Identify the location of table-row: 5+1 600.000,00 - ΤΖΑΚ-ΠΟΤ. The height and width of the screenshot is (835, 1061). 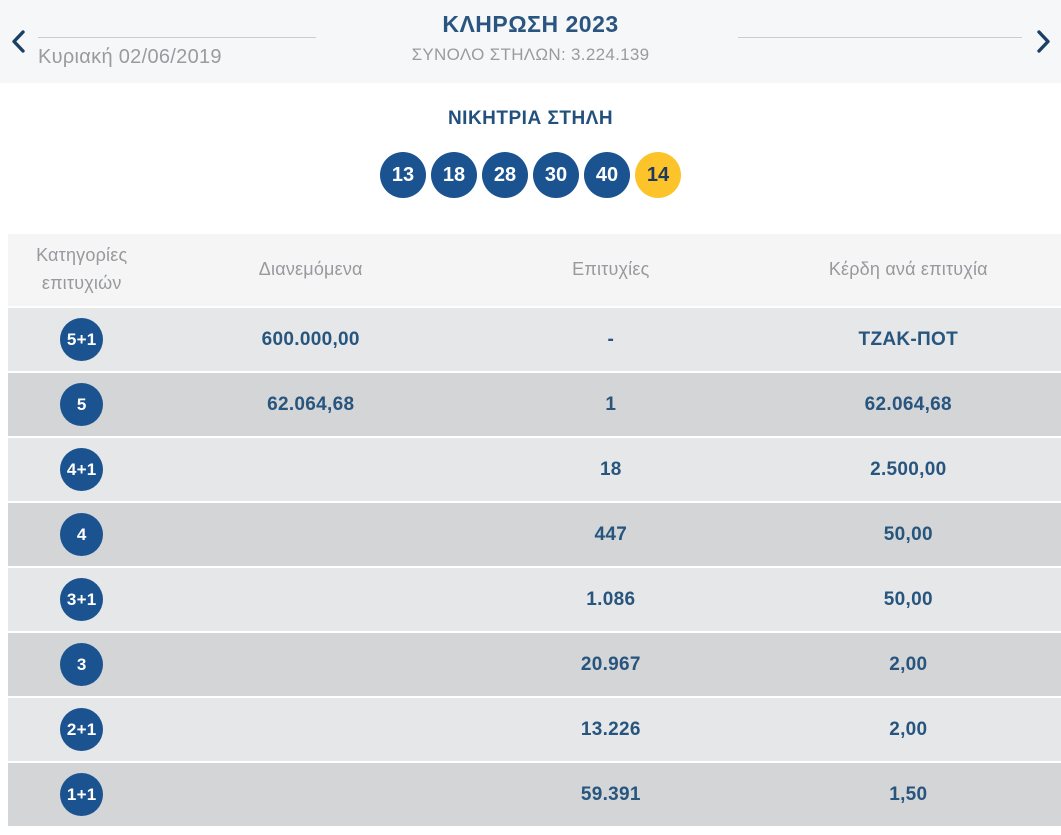
(534, 339).